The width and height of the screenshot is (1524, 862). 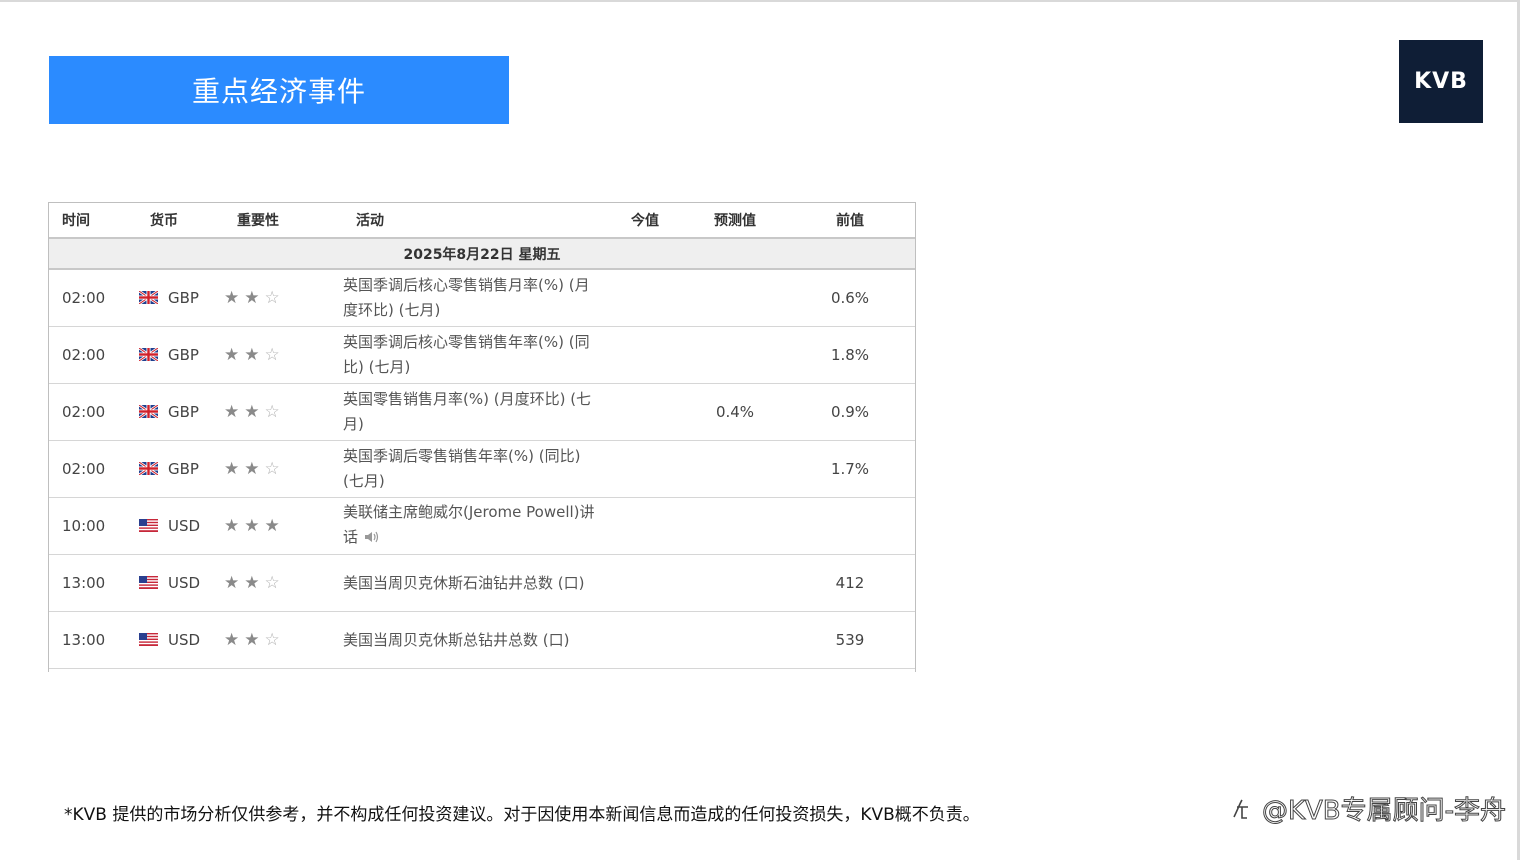 What do you see at coordinates (464, 582) in the screenshot?
I see `event-name: 美国当周贝克休斯石油钻井总数 (口)` at bounding box center [464, 582].